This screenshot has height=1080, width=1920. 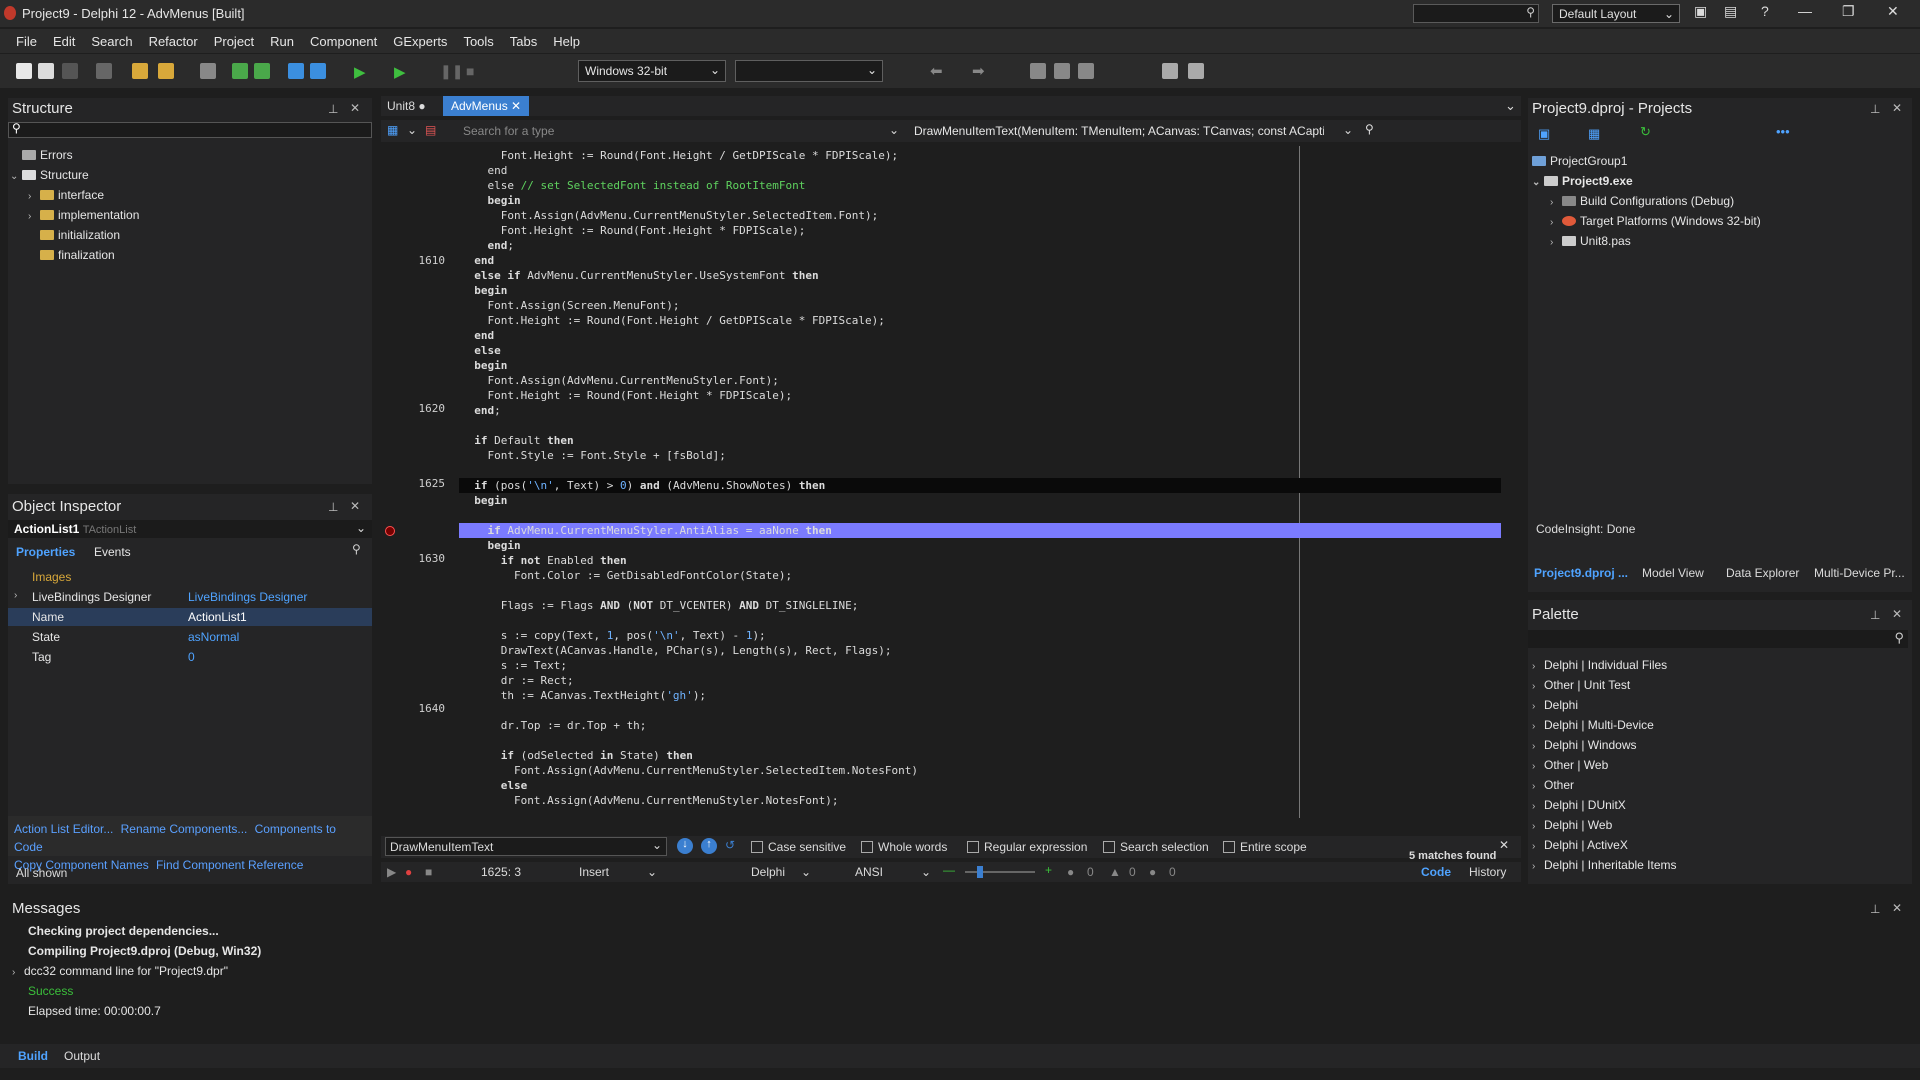 I want to click on save-icon, so click(x=208, y=71).